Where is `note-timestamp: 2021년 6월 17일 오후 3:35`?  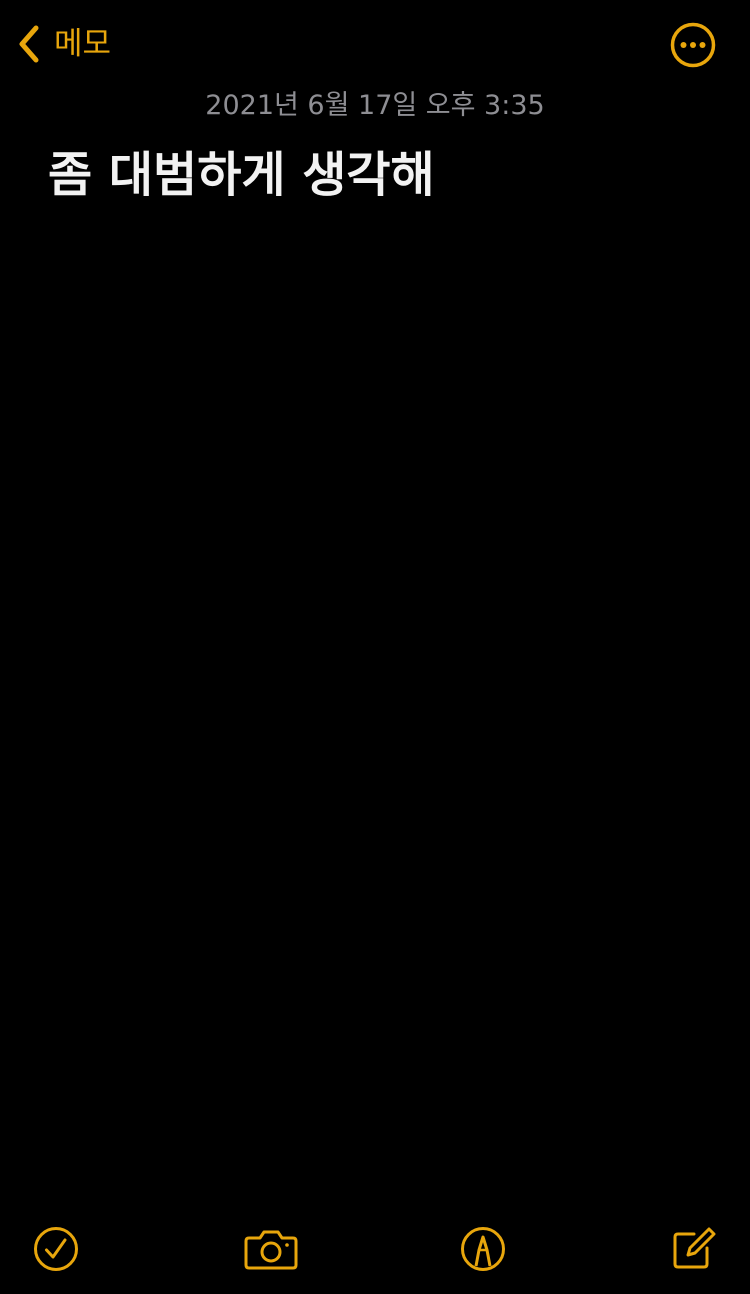
note-timestamp: 2021년 6월 17일 오후 3:35 is located at coordinates (375, 105).